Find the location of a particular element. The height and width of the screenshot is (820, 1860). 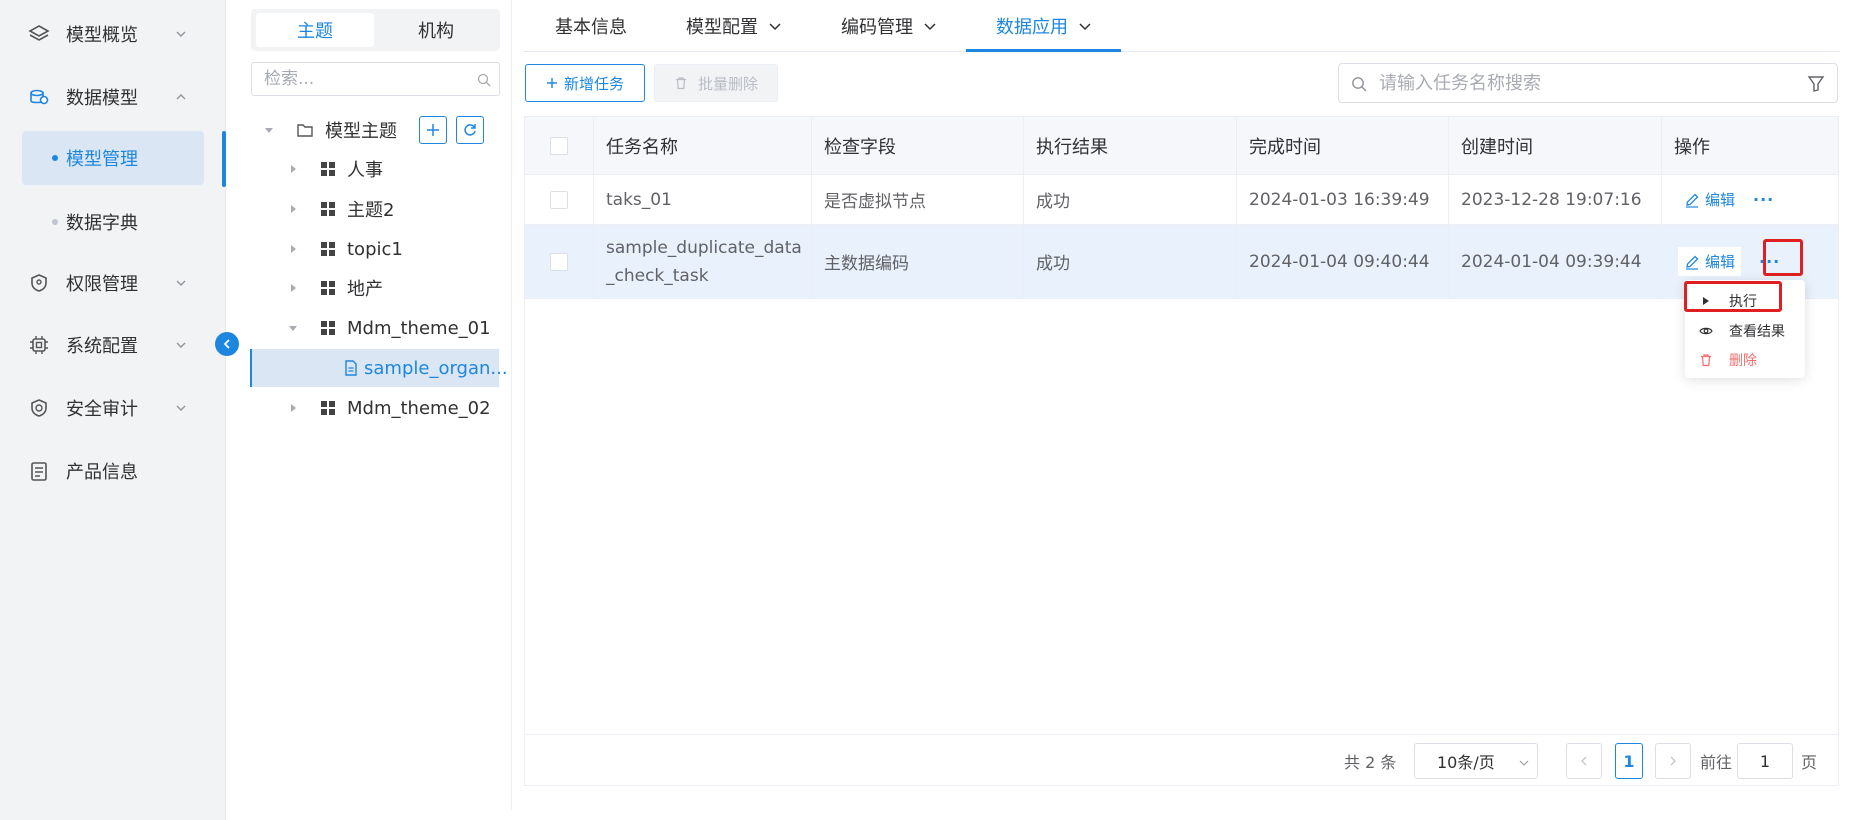

nav-model-overview: 模型概览 is located at coordinates (113, 34).